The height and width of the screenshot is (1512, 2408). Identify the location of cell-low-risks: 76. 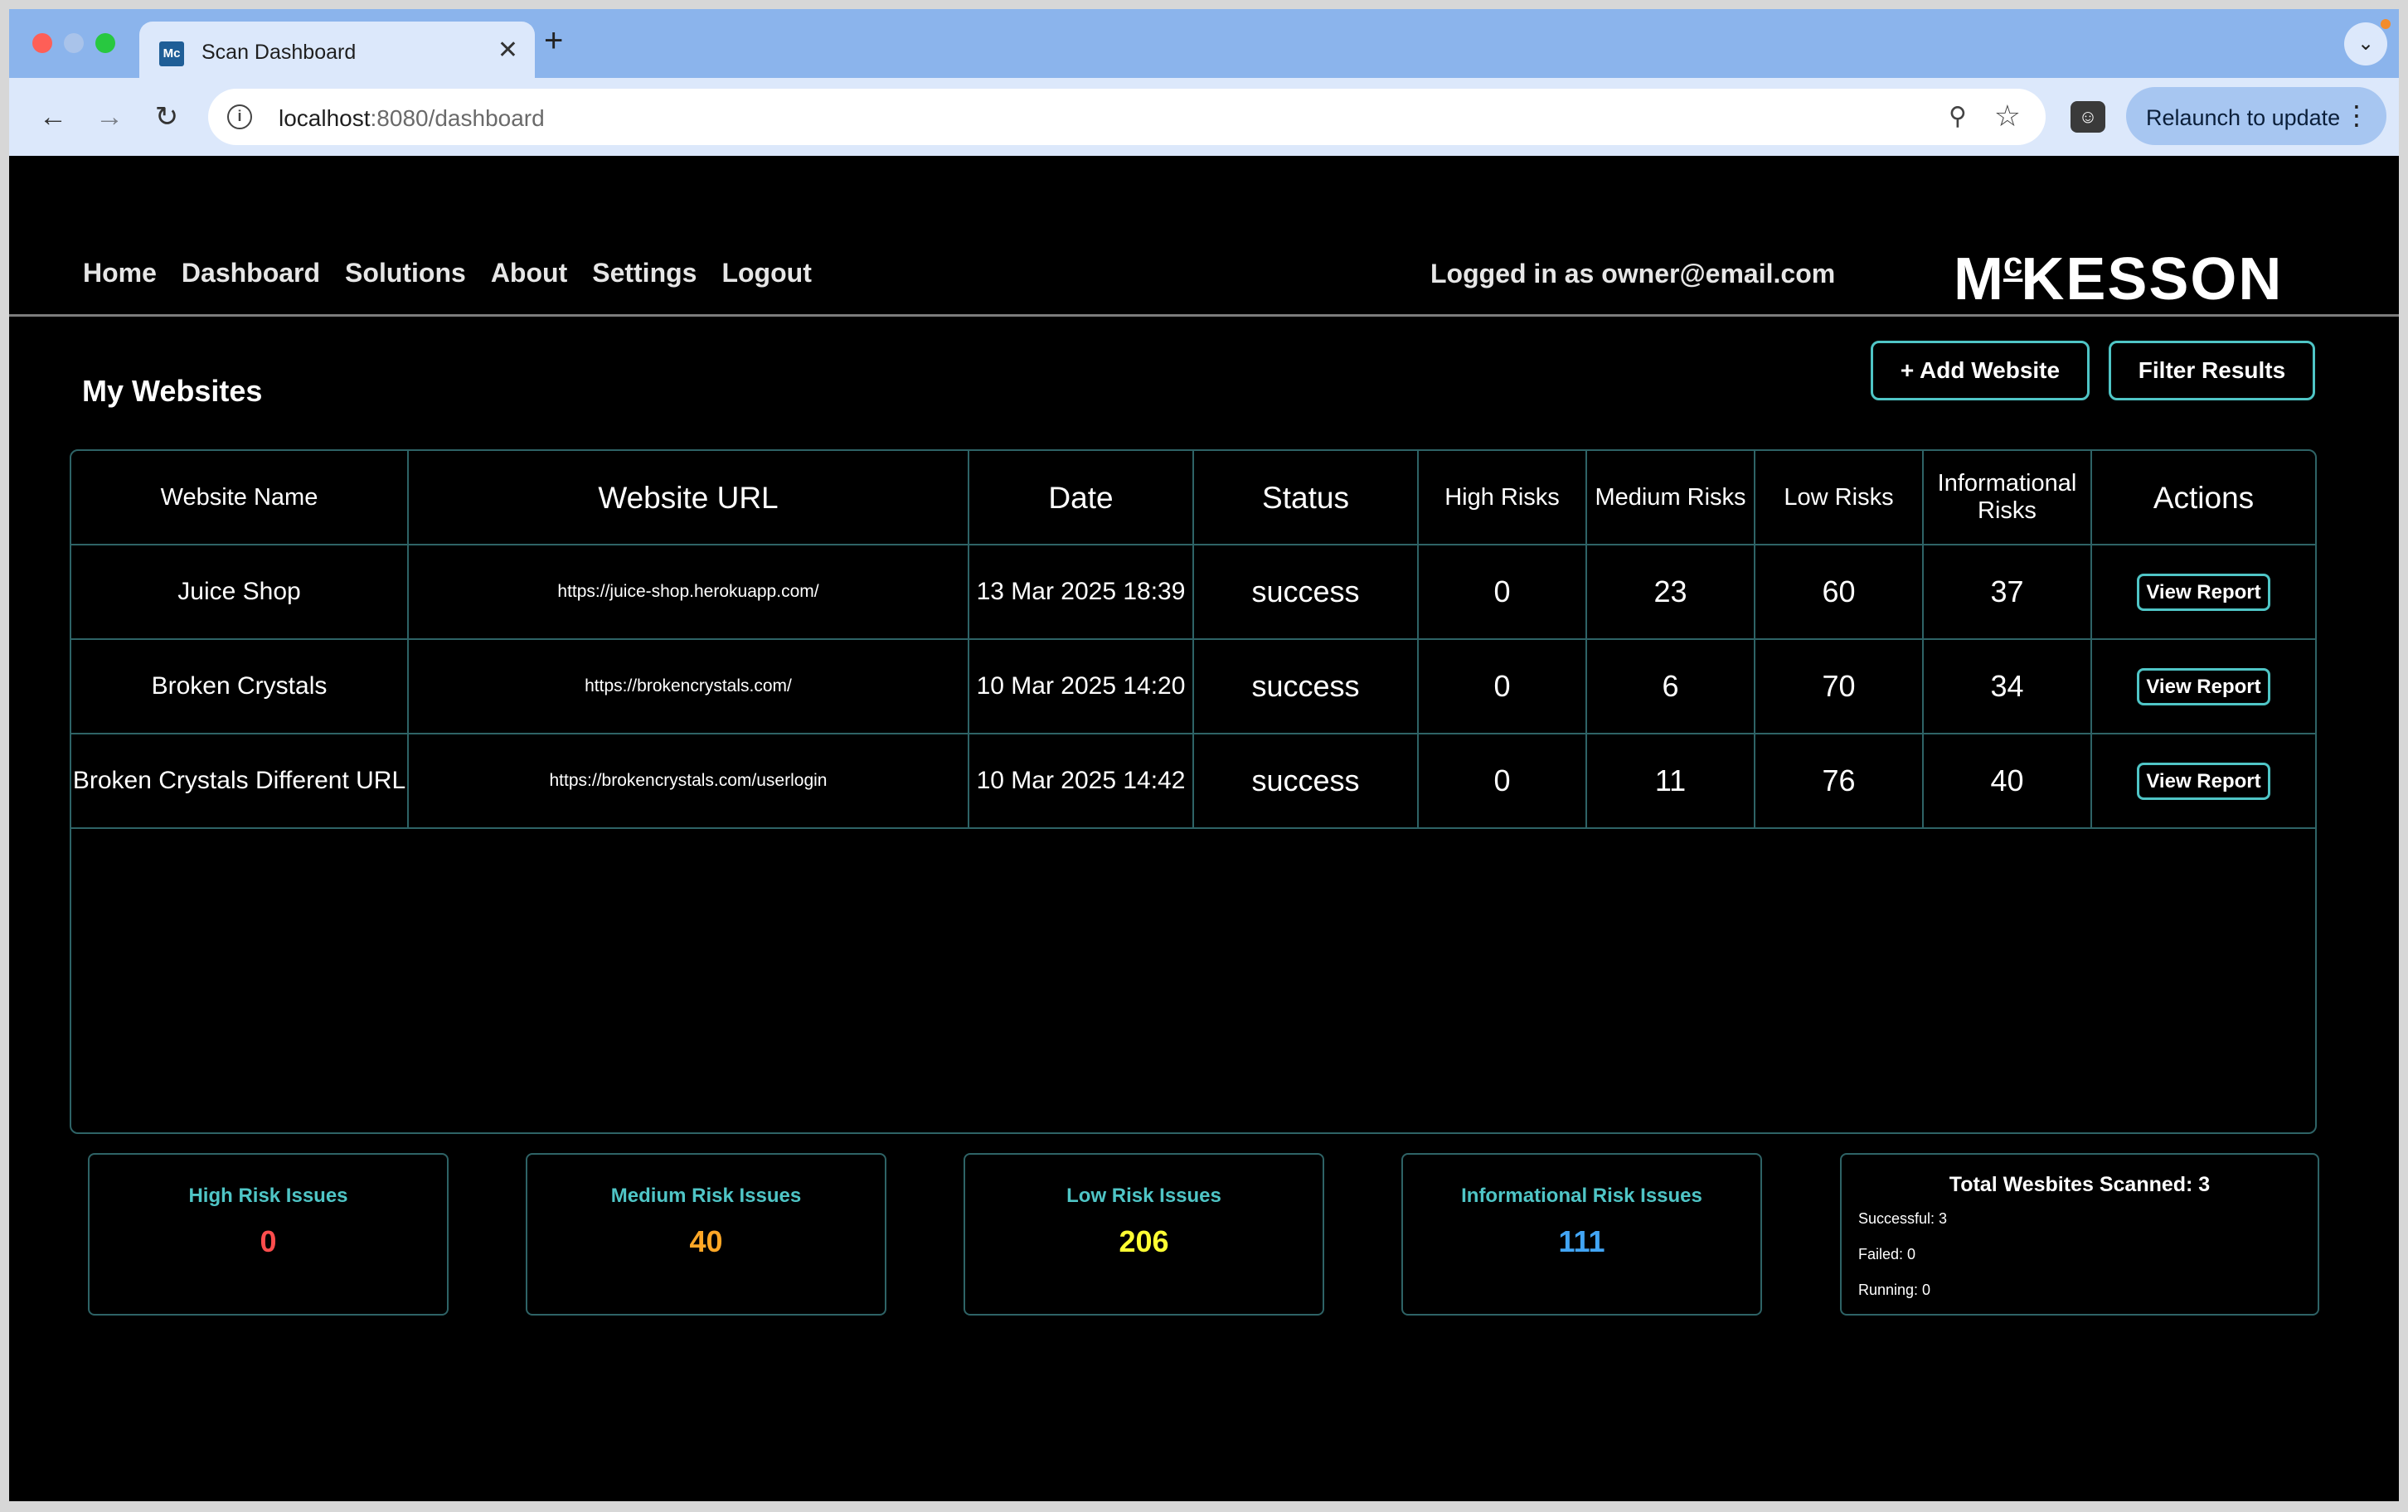
(1839, 781).